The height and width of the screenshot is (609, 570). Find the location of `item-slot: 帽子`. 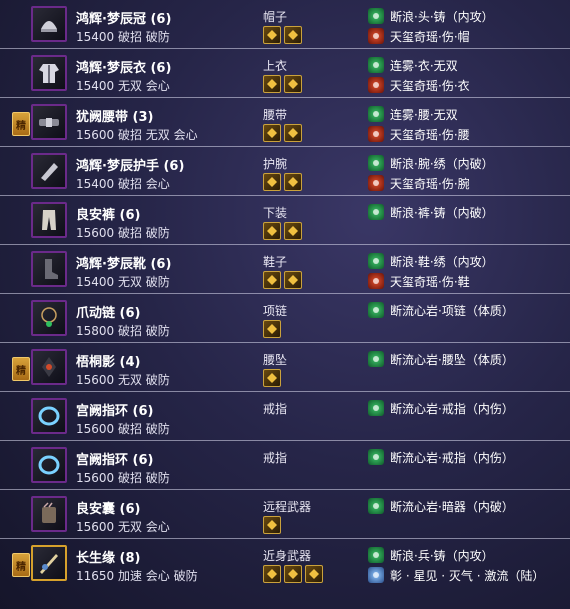

item-slot: 帽子 is located at coordinates (275, 17).